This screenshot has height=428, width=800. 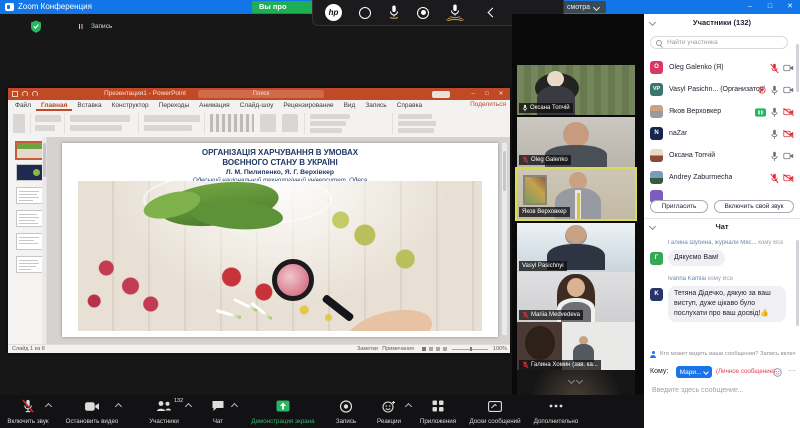 I want to click on video-tile: Mariia Medvedeva, so click(x=576, y=297).